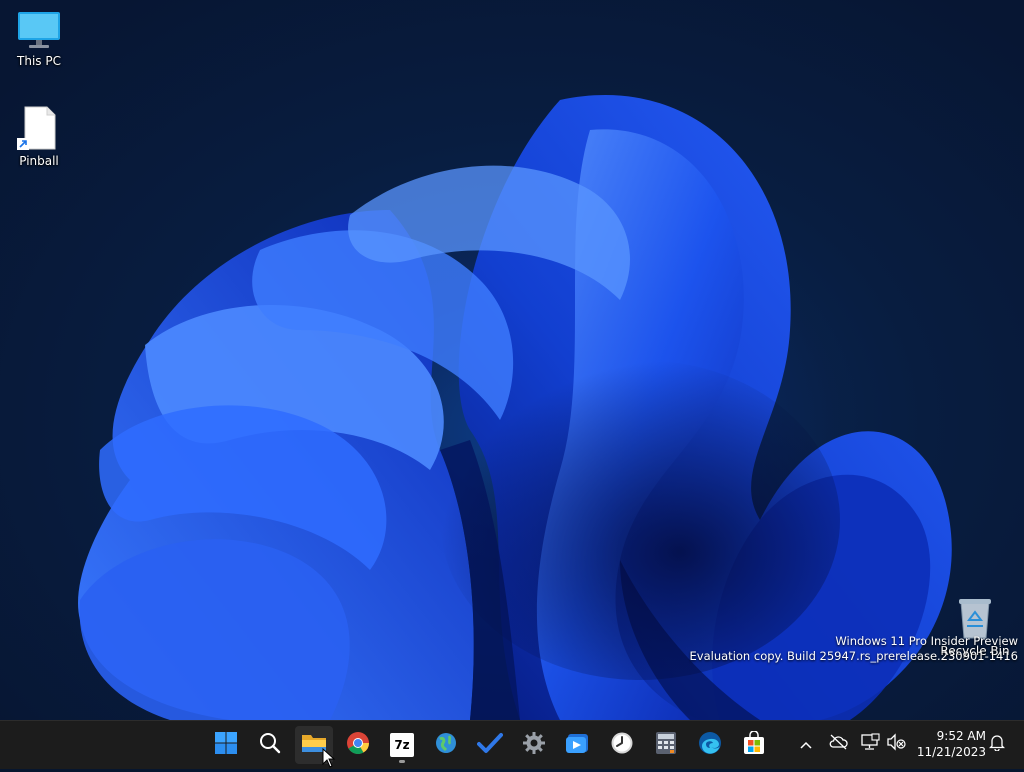 The width and height of the screenshot is (1024, 772). Describe the element at coordinates (512, 744) in the screenshot. I see `taskbar: 7z 9:52 AM 11/21/2023` at that location.